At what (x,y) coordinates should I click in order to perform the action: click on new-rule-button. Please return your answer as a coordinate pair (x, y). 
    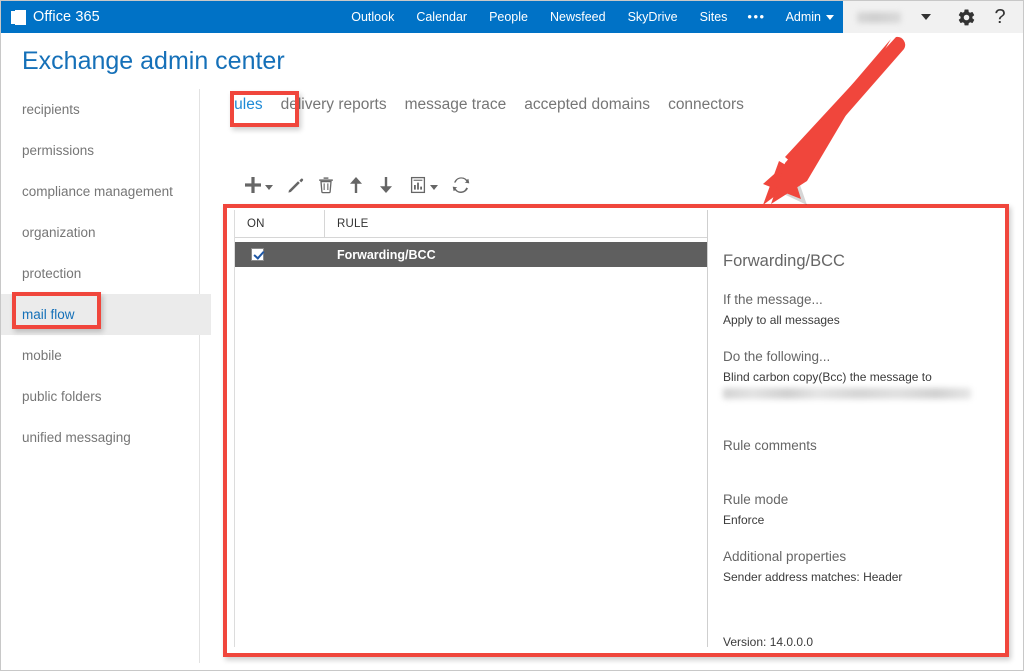
    Looking at the image, I should click on (253, 185).